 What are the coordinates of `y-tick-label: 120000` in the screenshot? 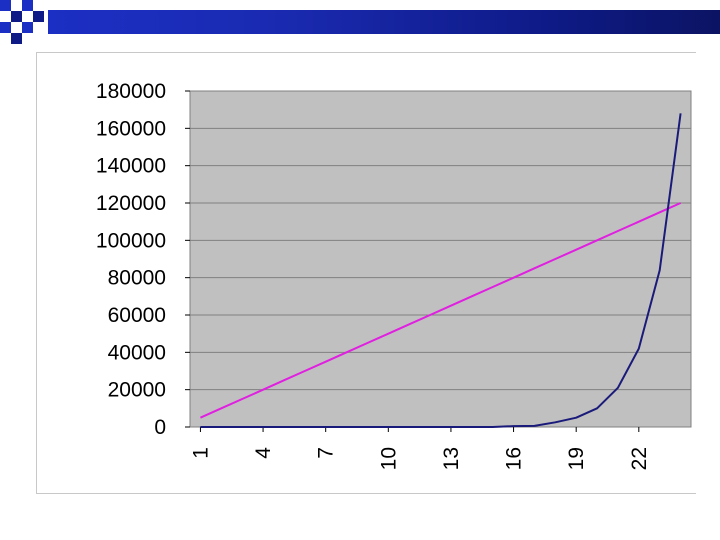 It's located at (131, 203).